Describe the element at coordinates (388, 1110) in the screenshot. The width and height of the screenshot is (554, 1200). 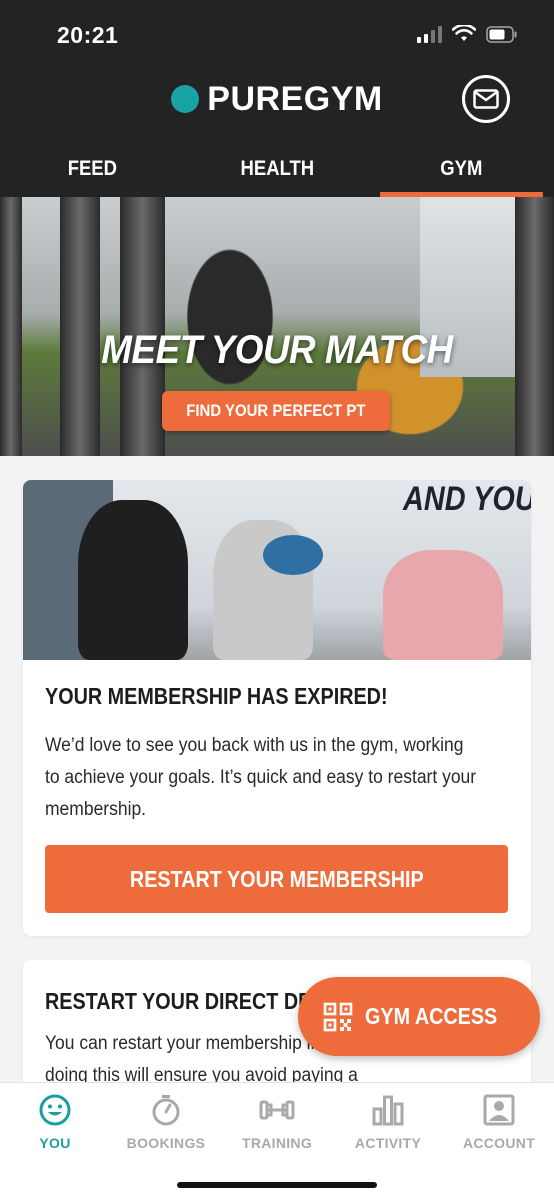
I see `bar-chart-icon` at that location.